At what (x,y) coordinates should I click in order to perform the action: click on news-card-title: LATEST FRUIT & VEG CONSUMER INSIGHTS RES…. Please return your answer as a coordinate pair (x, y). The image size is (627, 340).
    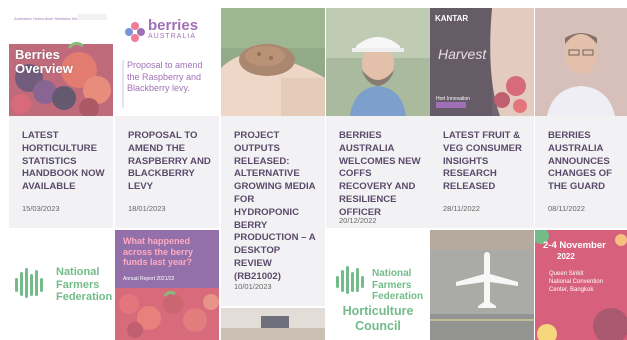
    Looking at the image, I should click on (485, 162).